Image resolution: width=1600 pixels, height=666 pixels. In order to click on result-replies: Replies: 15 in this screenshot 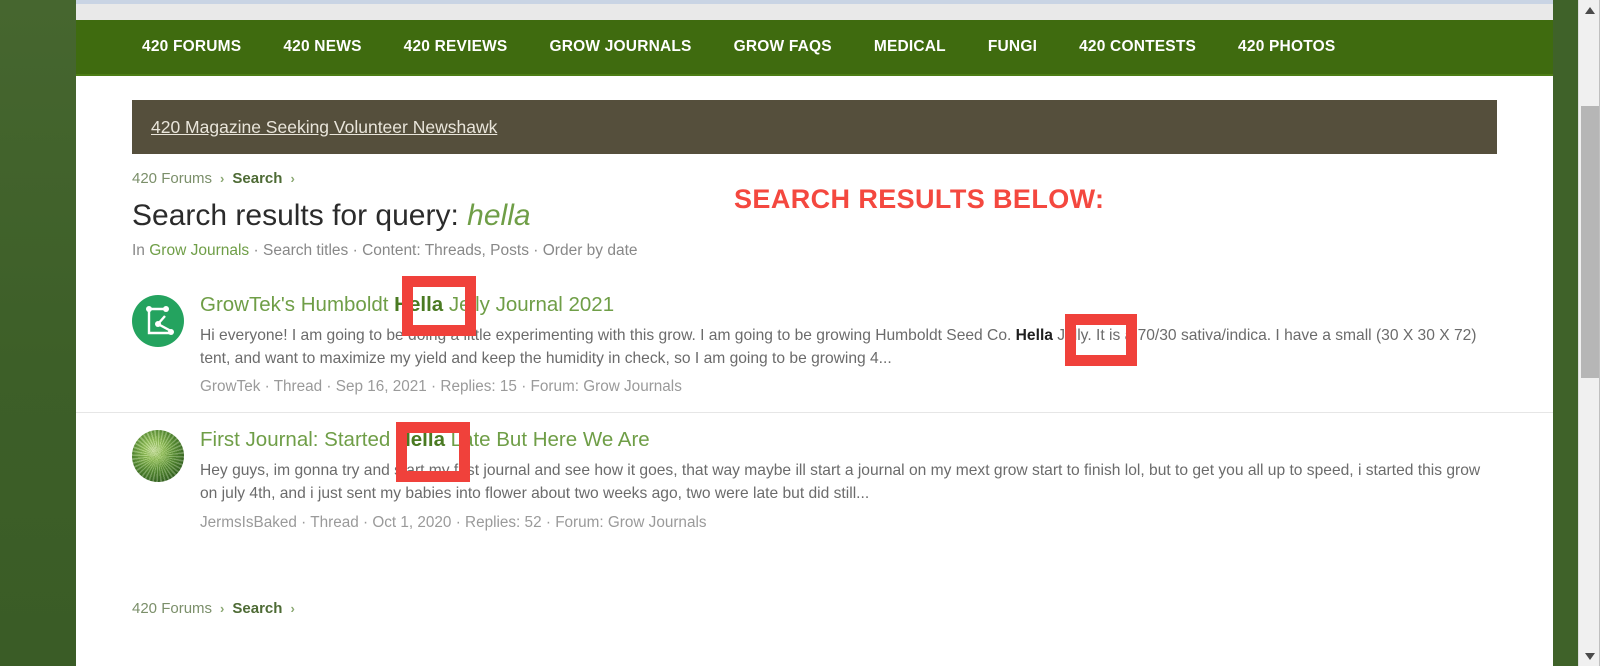, I will do `click(478, 387)`.